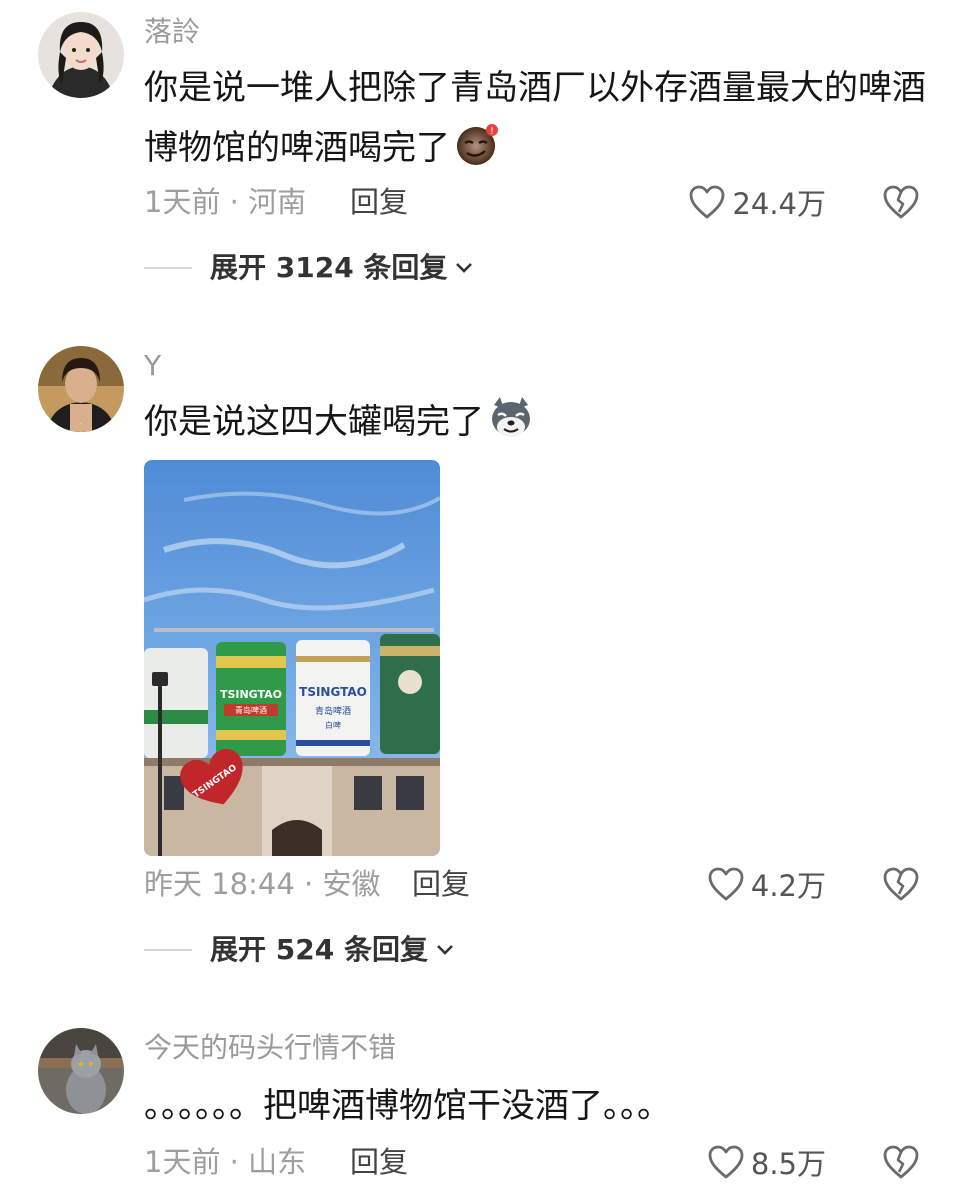 Image resolution: width=960 pixels, height=1200 pixels. What do you see at coordinates (379, 1162) in the screenshot?
I see `reply-button: 回复` at bounding box center [379, 1162].